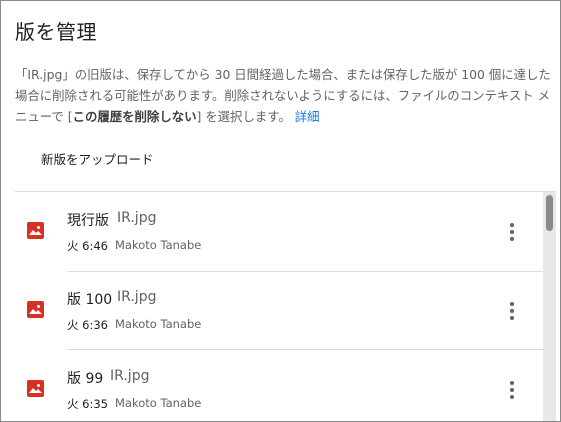 The width and height of the screenshot is (561, 422). Describe the element at coordinates (88, 221) in the screenshot. I see `version-label: 現行版` at that location.